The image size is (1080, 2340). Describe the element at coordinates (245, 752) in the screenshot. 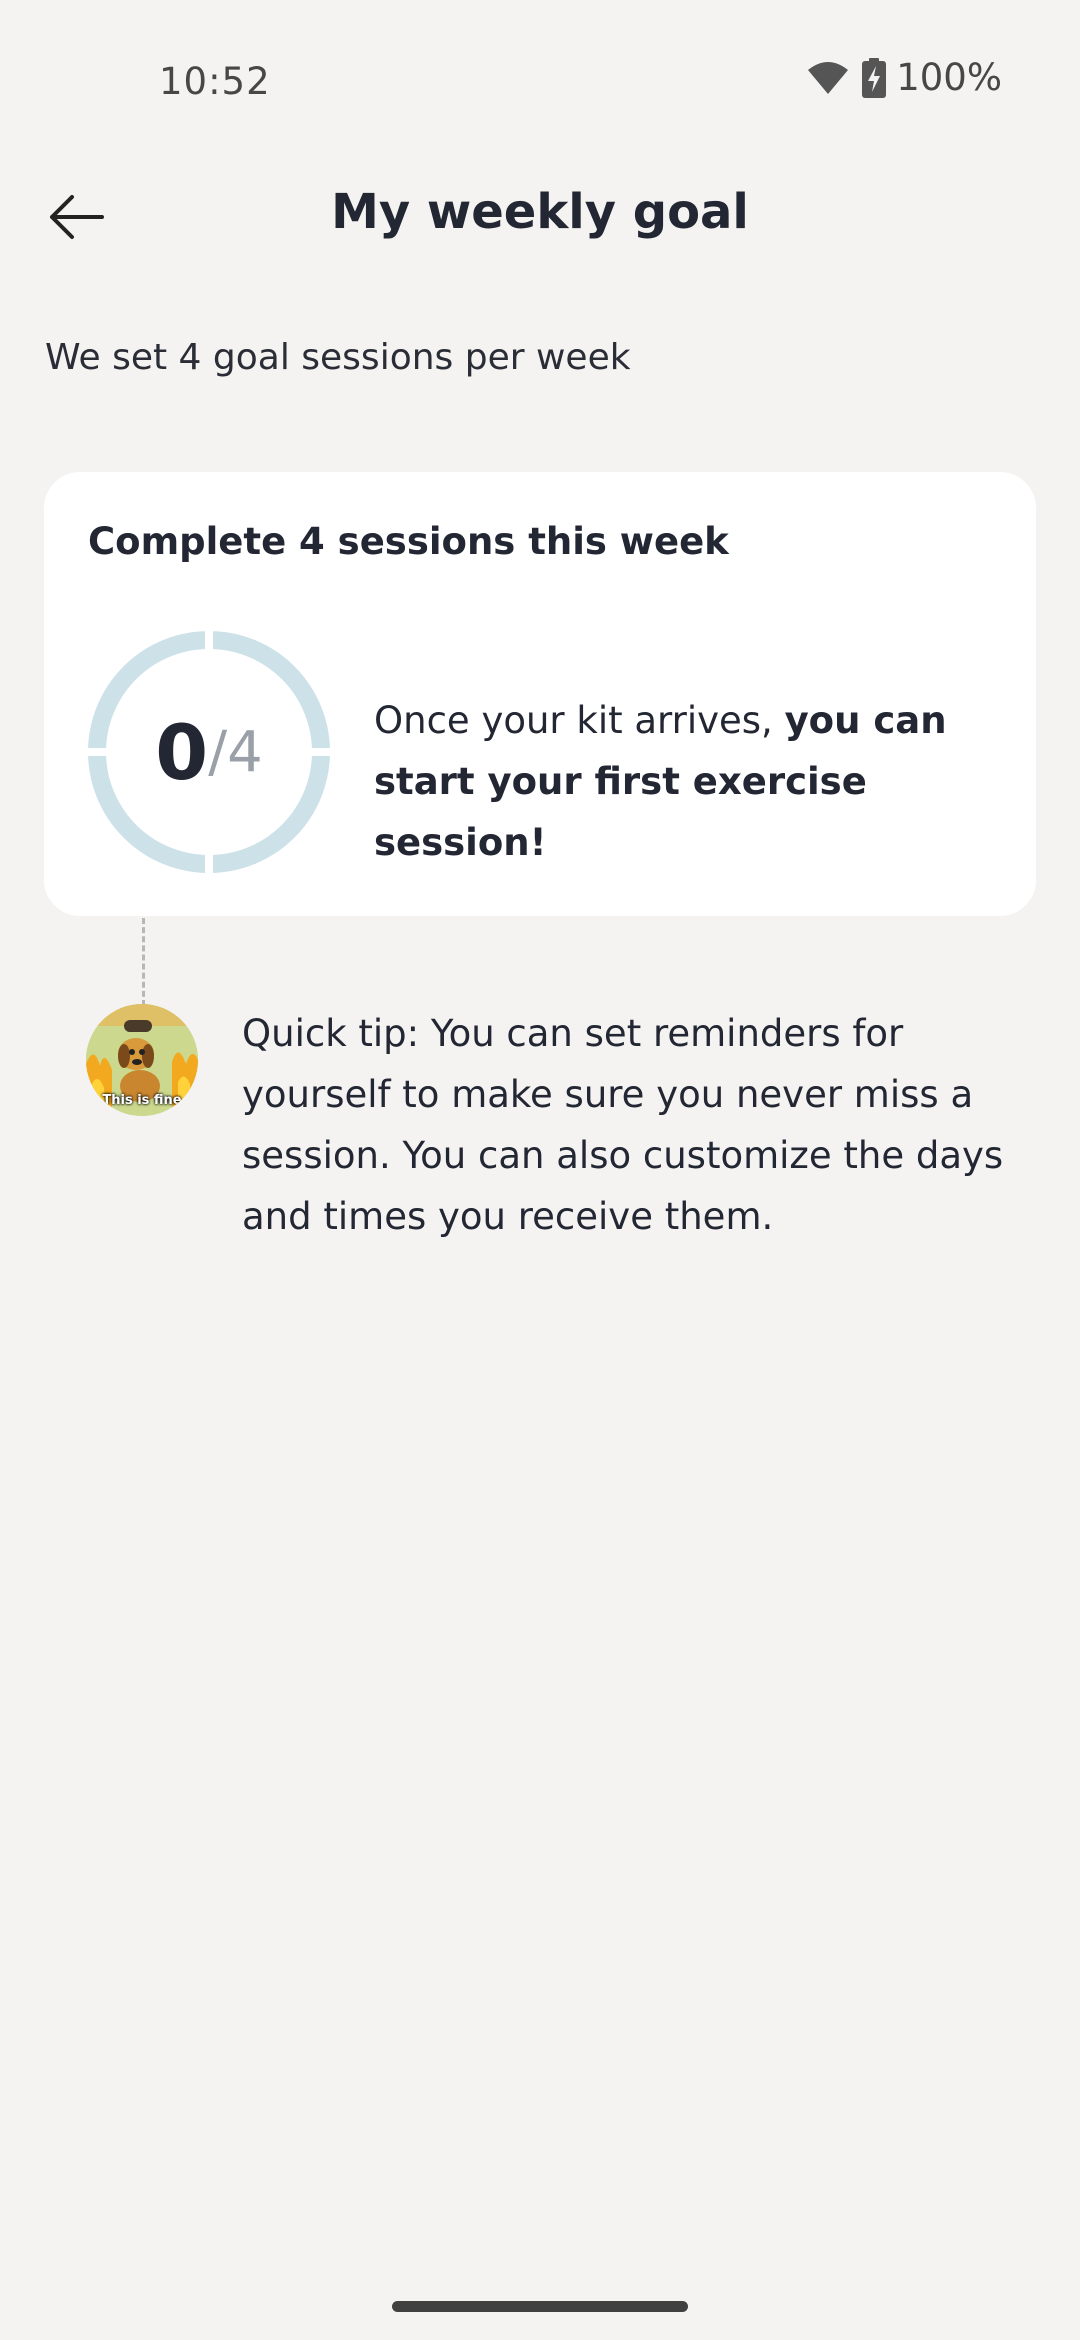

I see `sessions-total: 4` at that location.